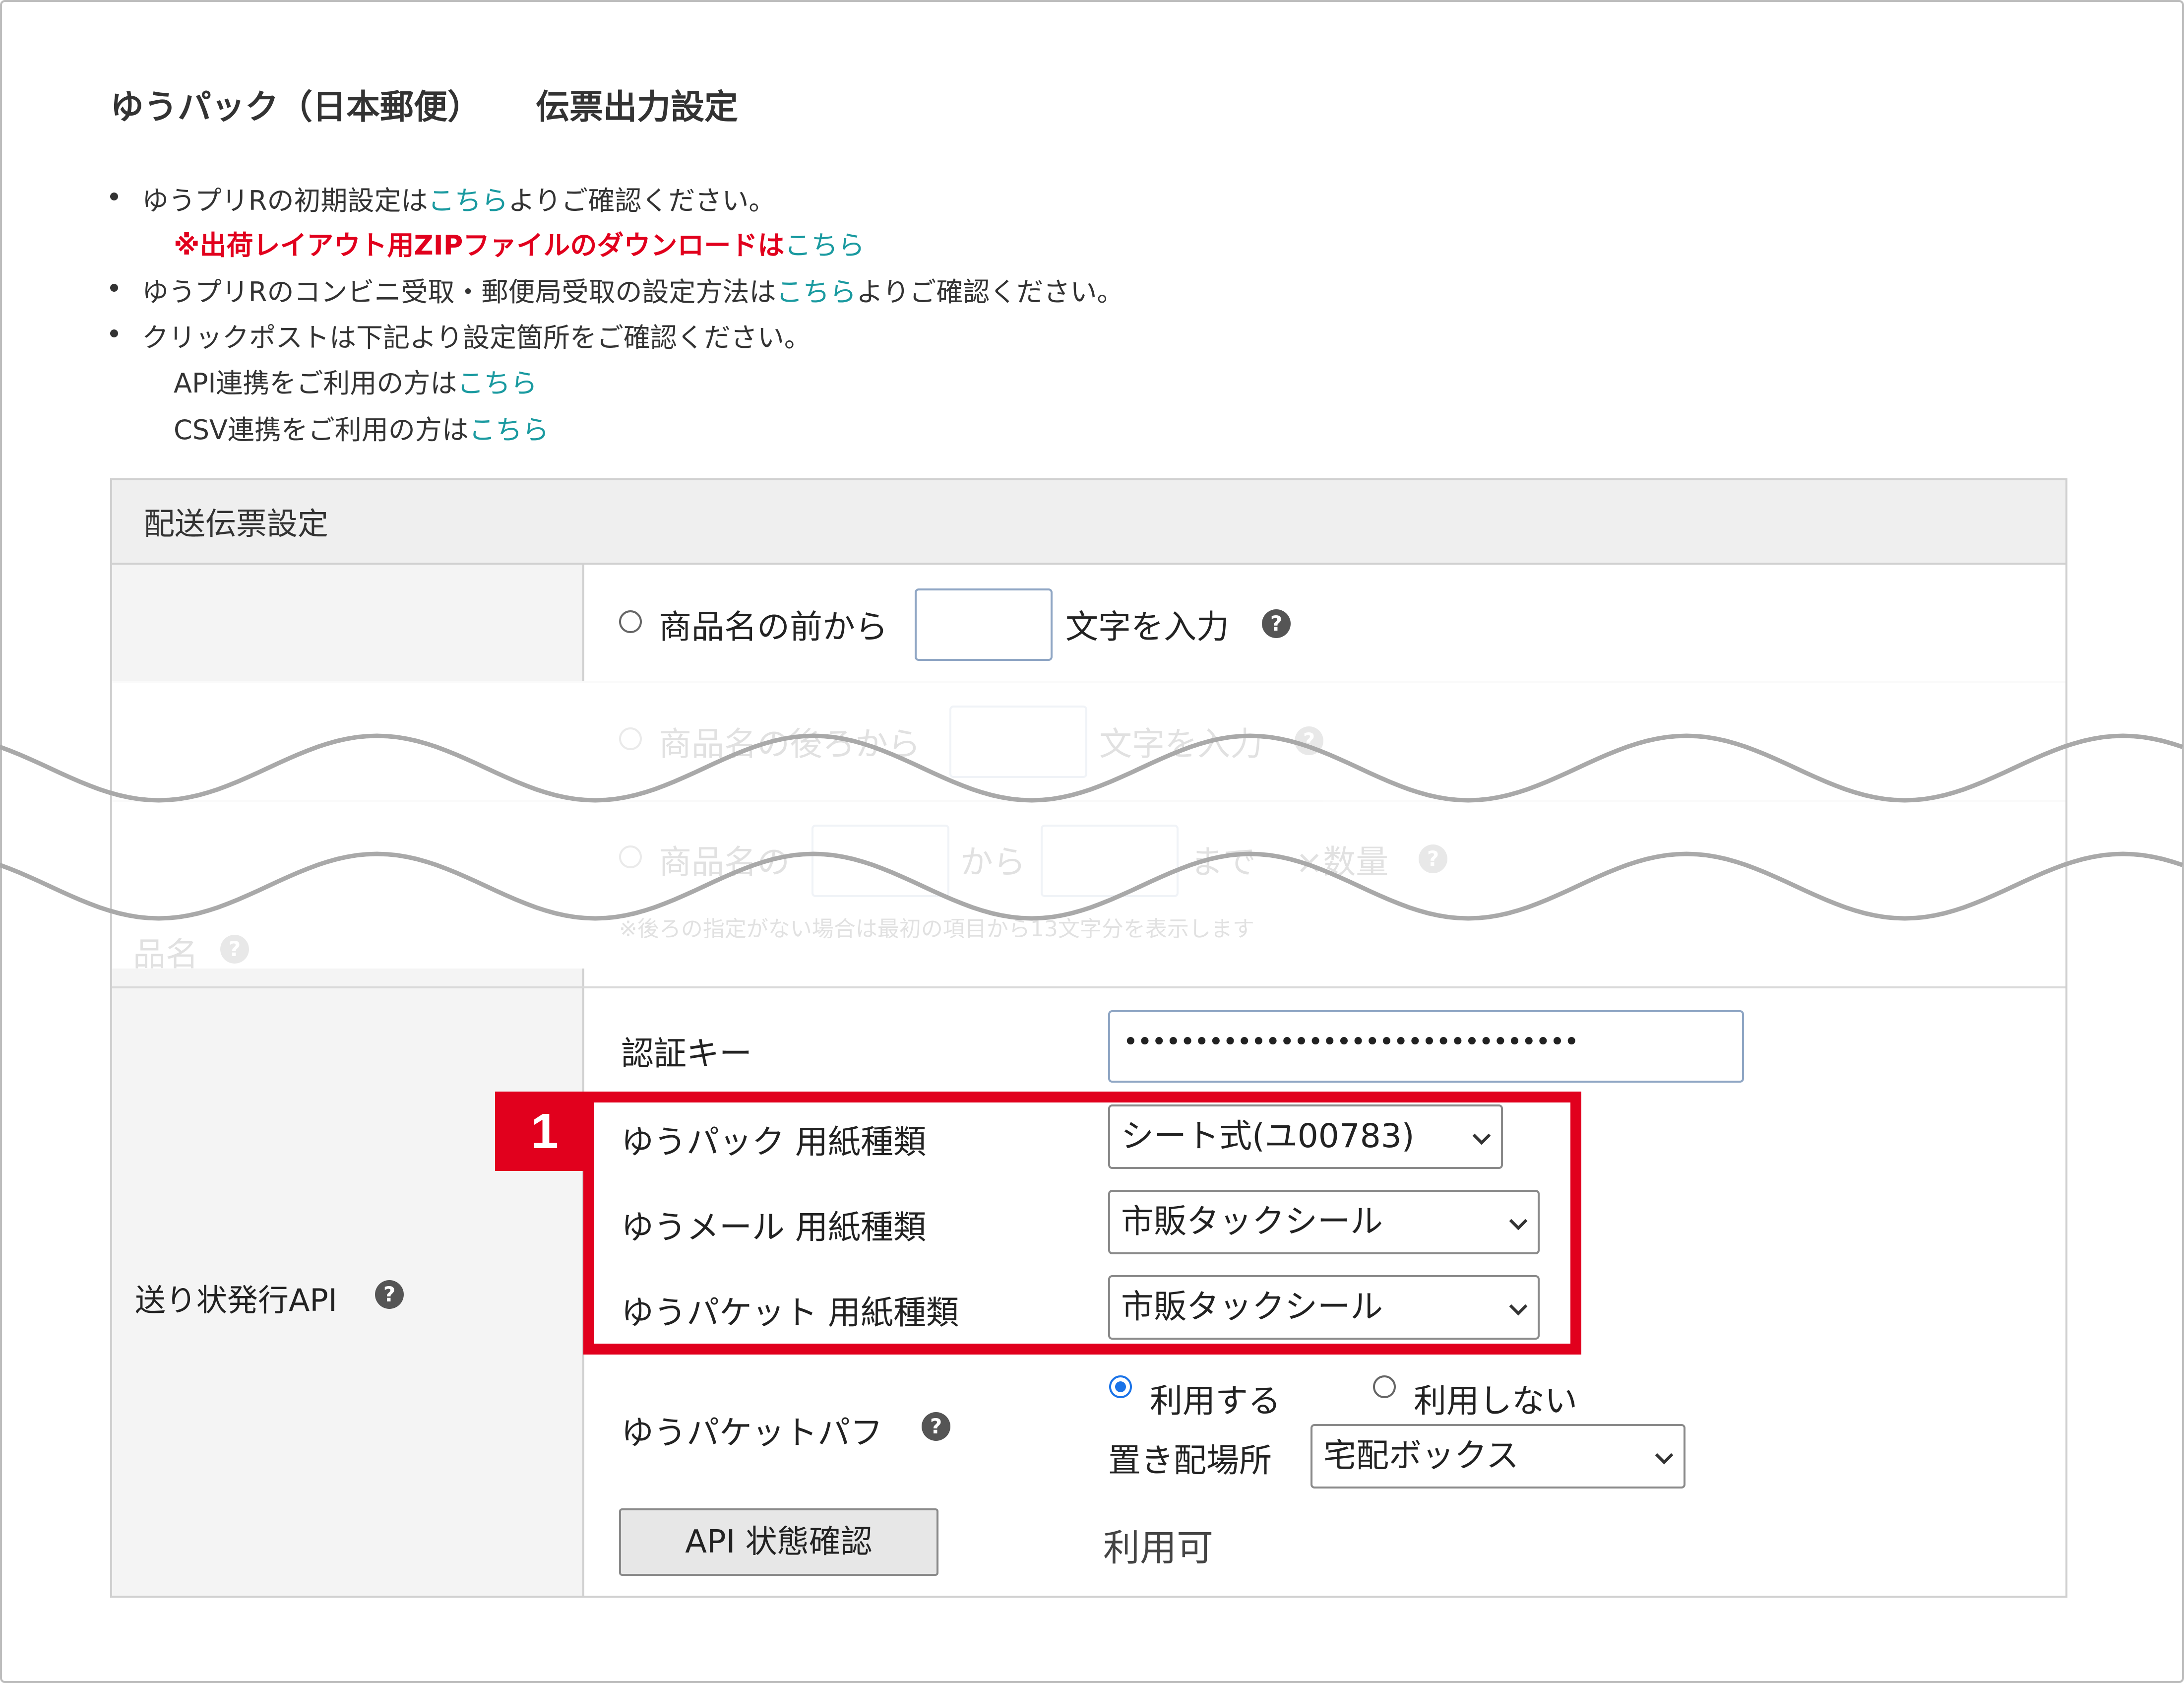  I want to click on highlight-box, so click(1082, 1223).